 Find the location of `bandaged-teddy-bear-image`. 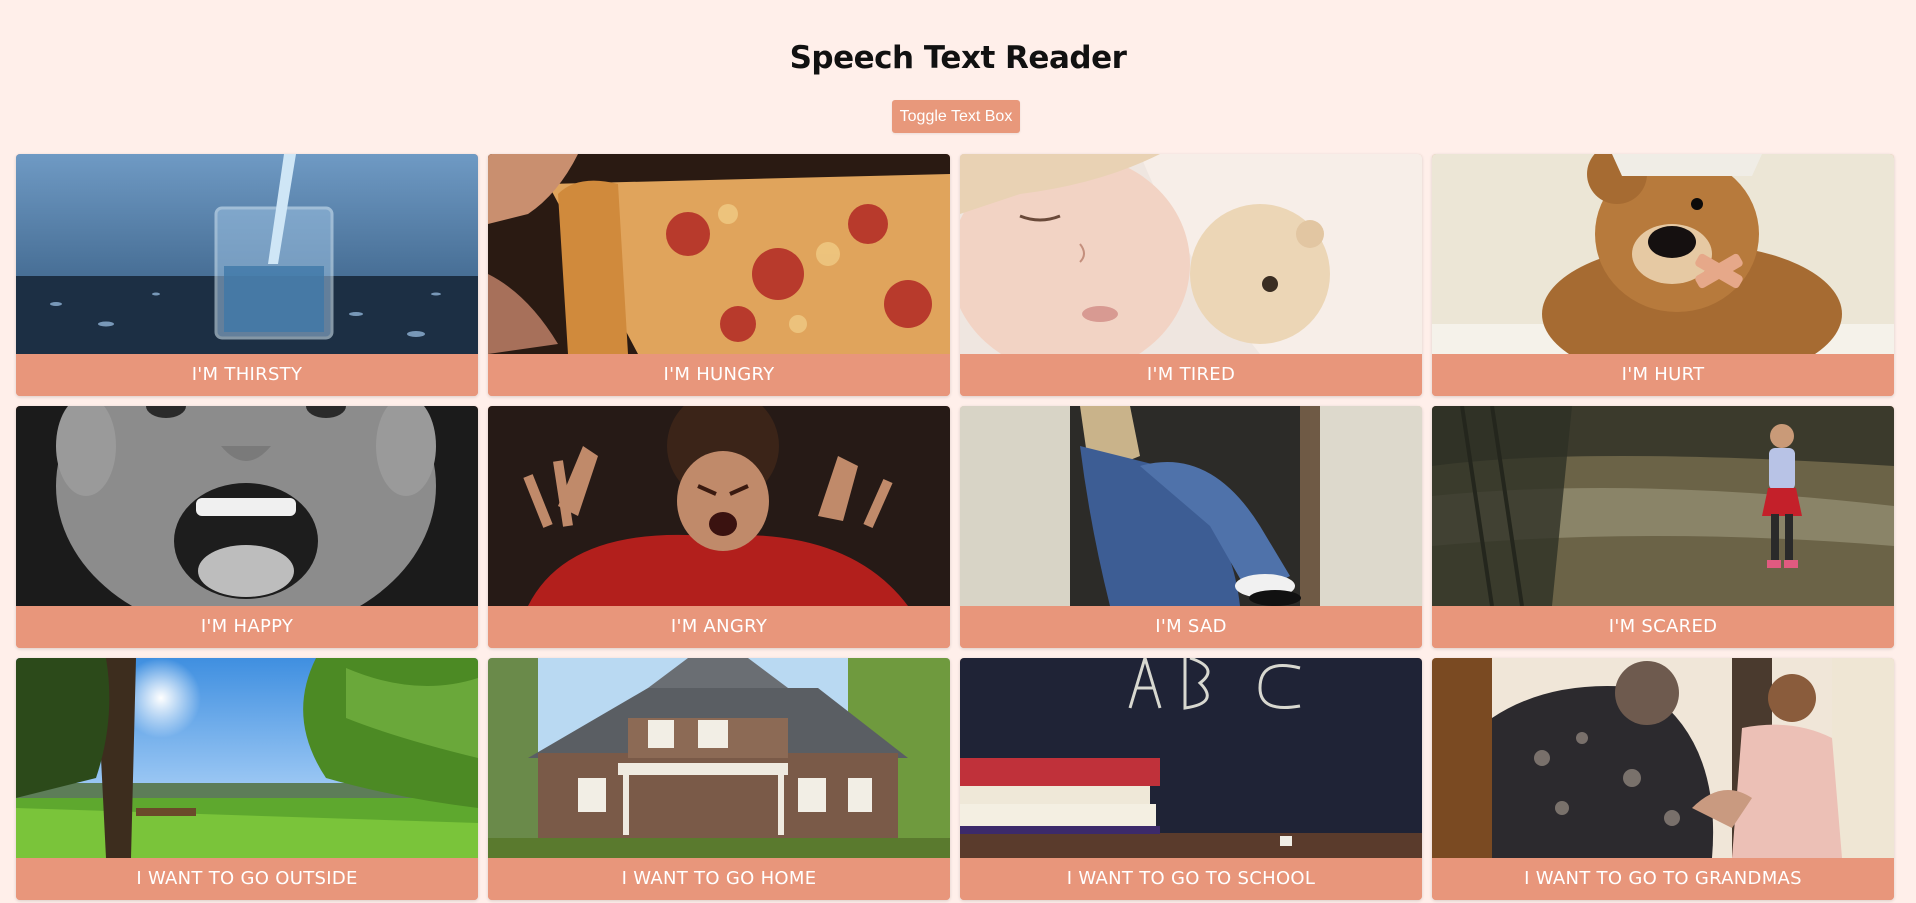

bandaged-teddy-bear-image is located at coordinates (1663, 254).